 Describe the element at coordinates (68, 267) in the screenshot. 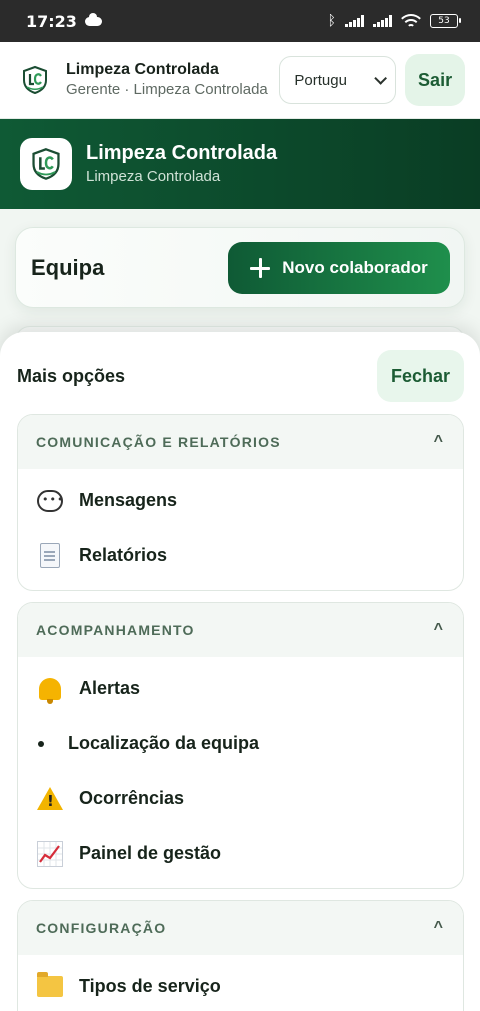

I see `team-title: Equipa` at that location.